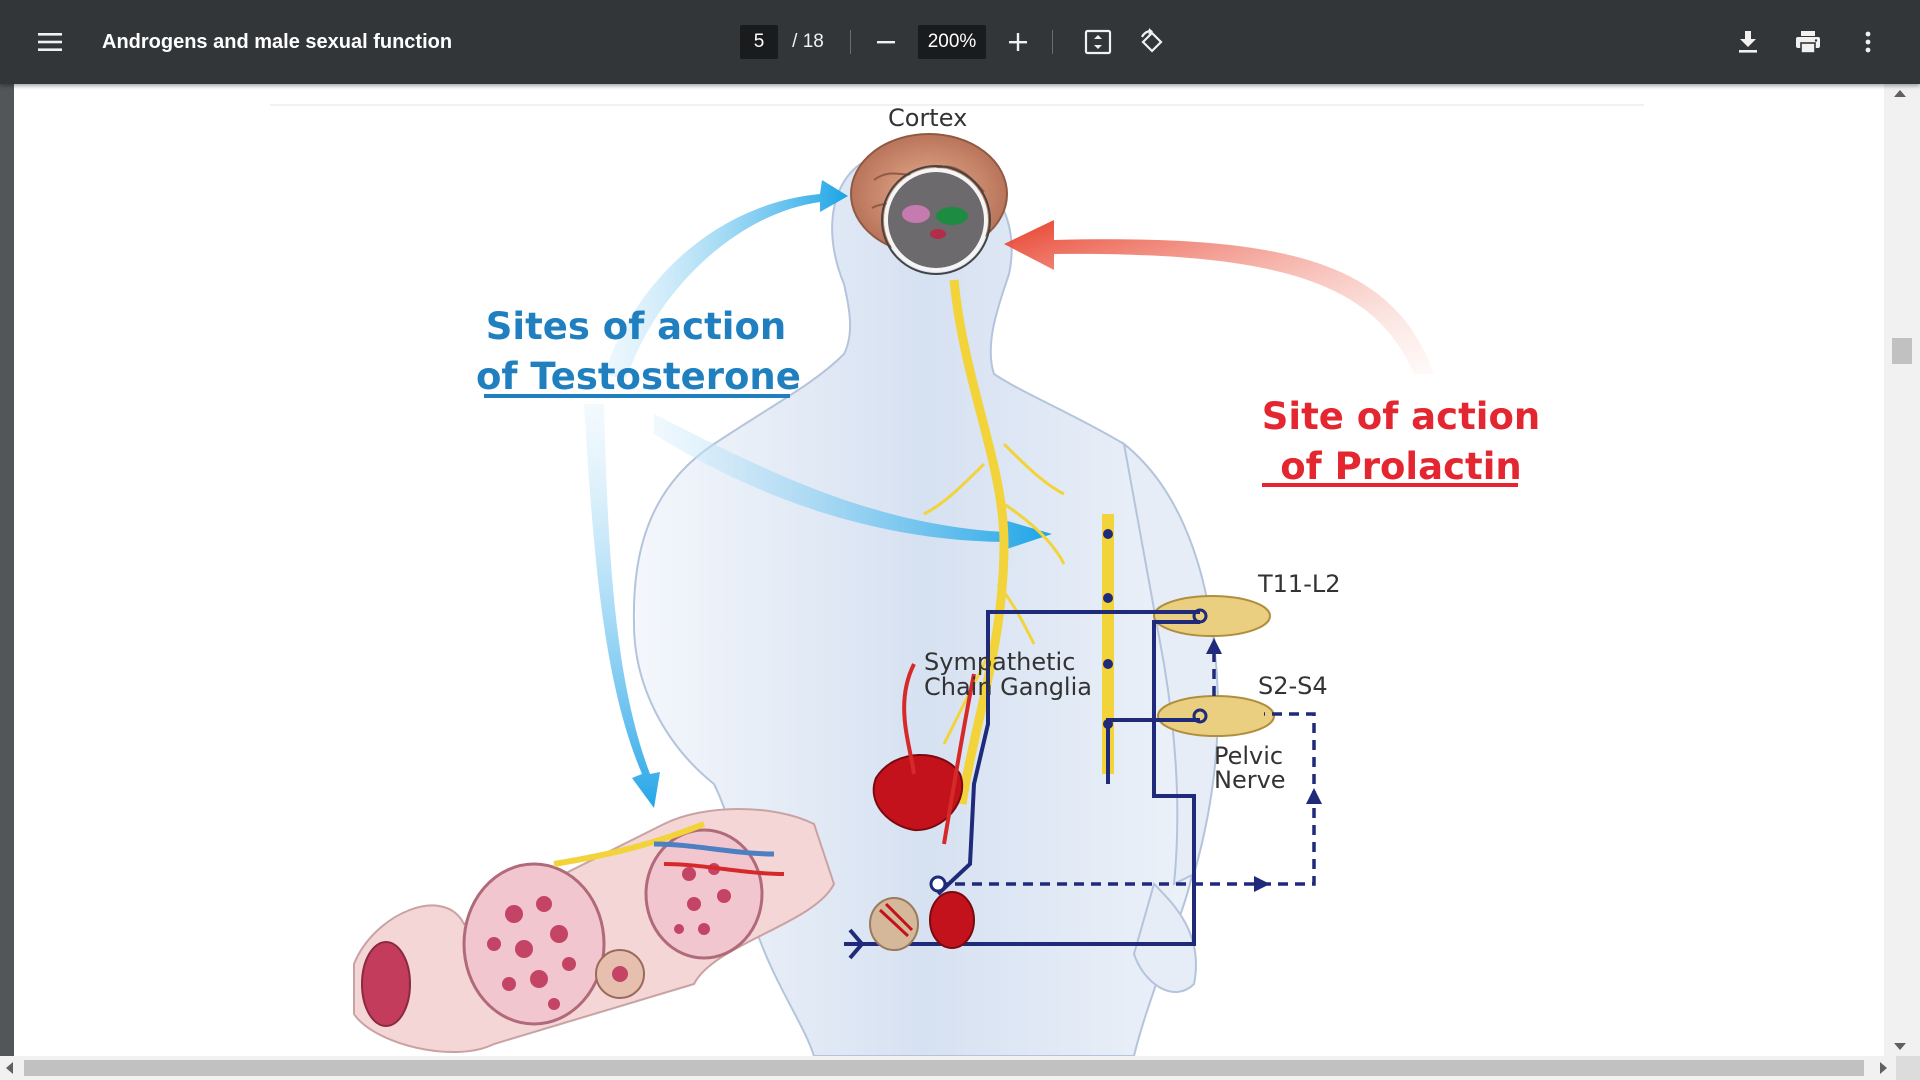 This screenshot has height=1080, width=1920. Describe the element at coordinates (1401, 416) in the screenshot. I see `label-prolactin-line1: Site of action` at that location.